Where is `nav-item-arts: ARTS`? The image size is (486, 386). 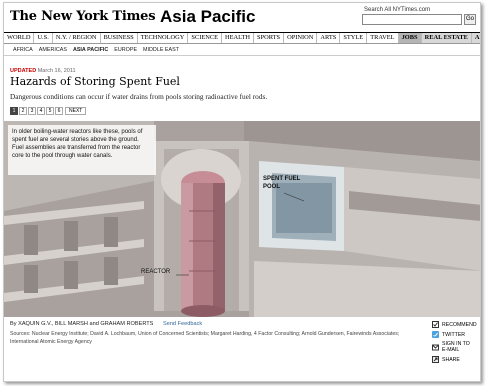
nav-item-arts: ARTS is located at coordinates (329, 38).